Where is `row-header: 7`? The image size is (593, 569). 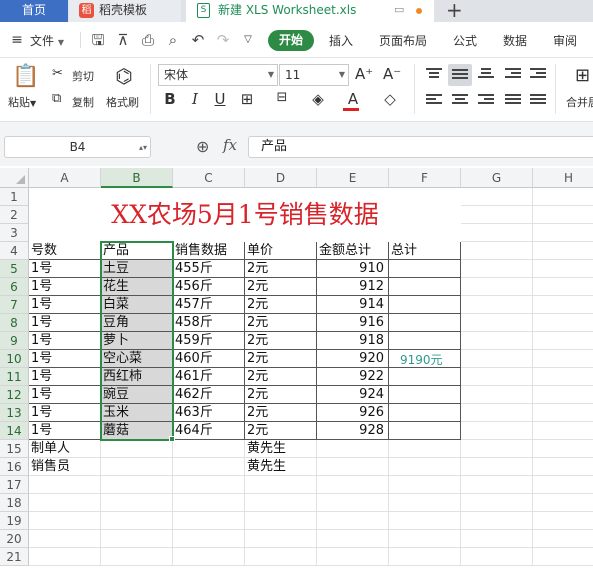 row-header: 7 is located at coordinates (14, 305).